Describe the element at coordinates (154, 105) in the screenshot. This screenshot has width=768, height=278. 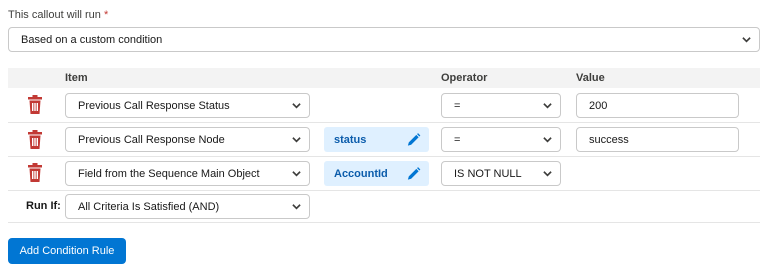
I see `item-select-value: Previous Call Response Status` at that location.